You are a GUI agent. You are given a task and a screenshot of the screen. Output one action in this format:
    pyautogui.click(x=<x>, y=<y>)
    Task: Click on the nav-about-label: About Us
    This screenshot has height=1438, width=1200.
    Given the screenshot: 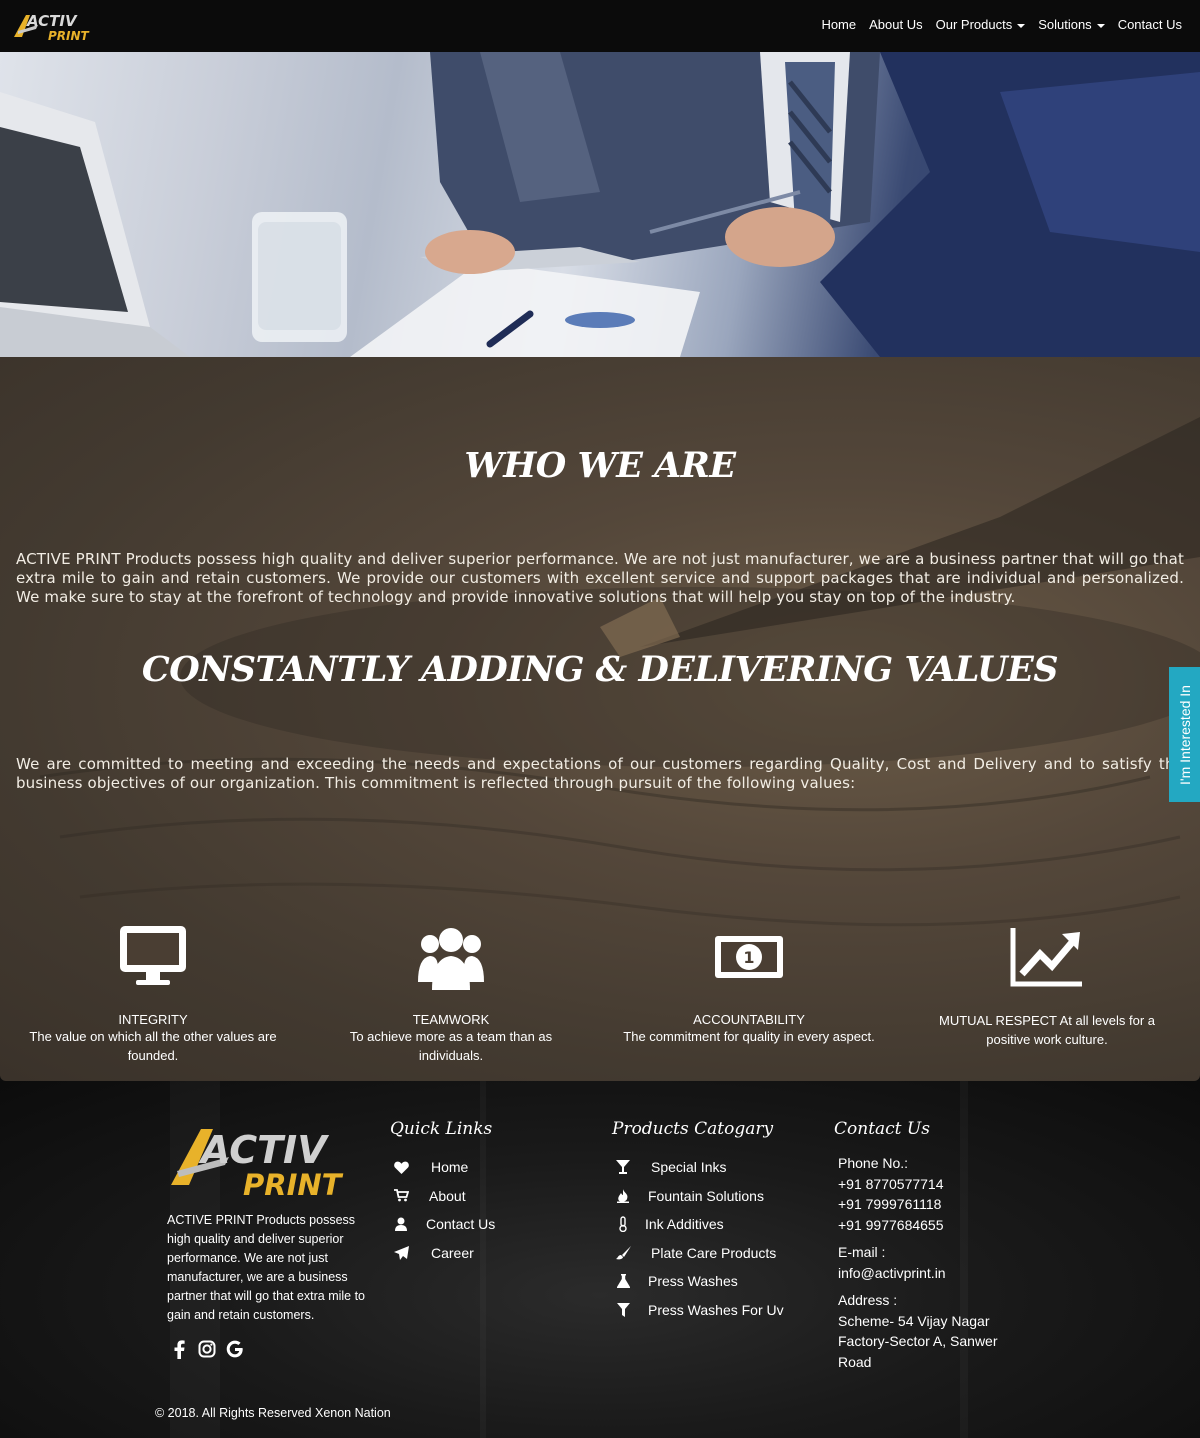 What is the action you would take?
    pyautogui.click(x=896, y=24)
    